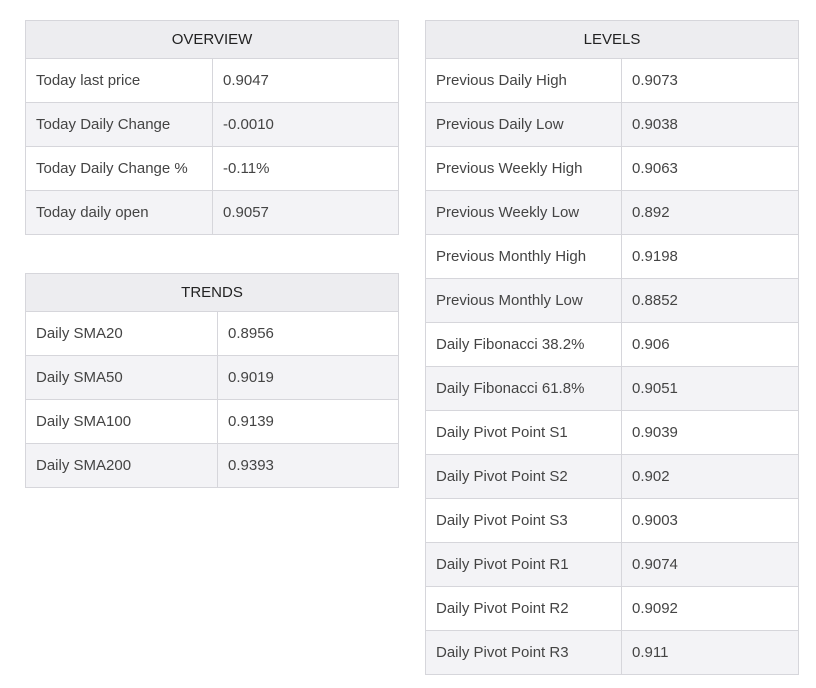 This screenshot has height=688, width=816. What do you see at coordinates (523, 652) in the screenshot?
I see `row-label: Daily Pivot Point R3` at bounding box center [523, 652].